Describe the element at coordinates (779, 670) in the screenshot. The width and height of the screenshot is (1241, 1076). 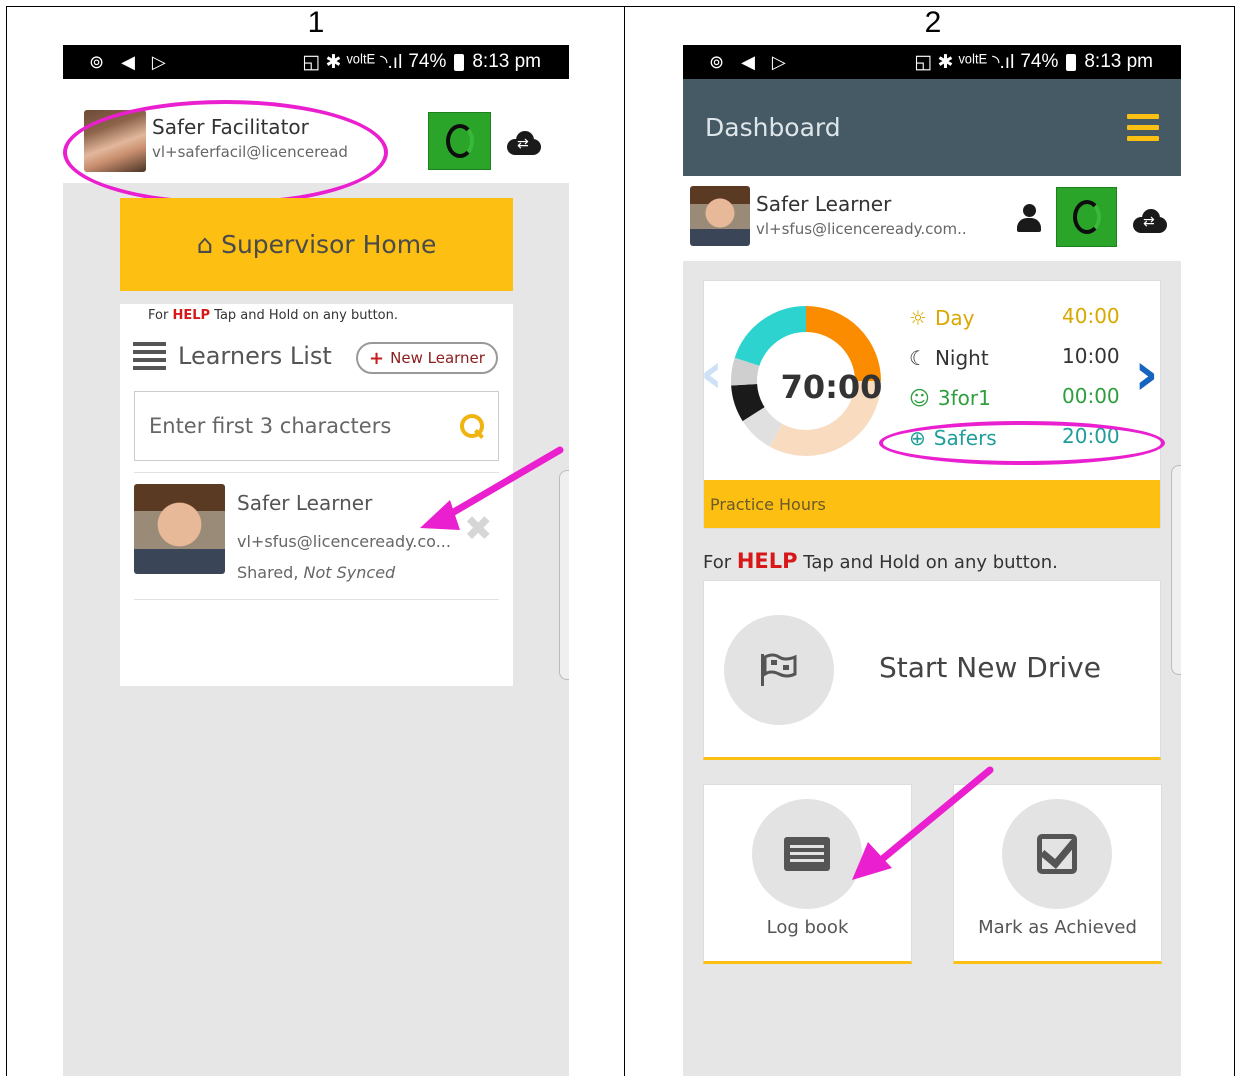
I see `flag-icon` at that location.